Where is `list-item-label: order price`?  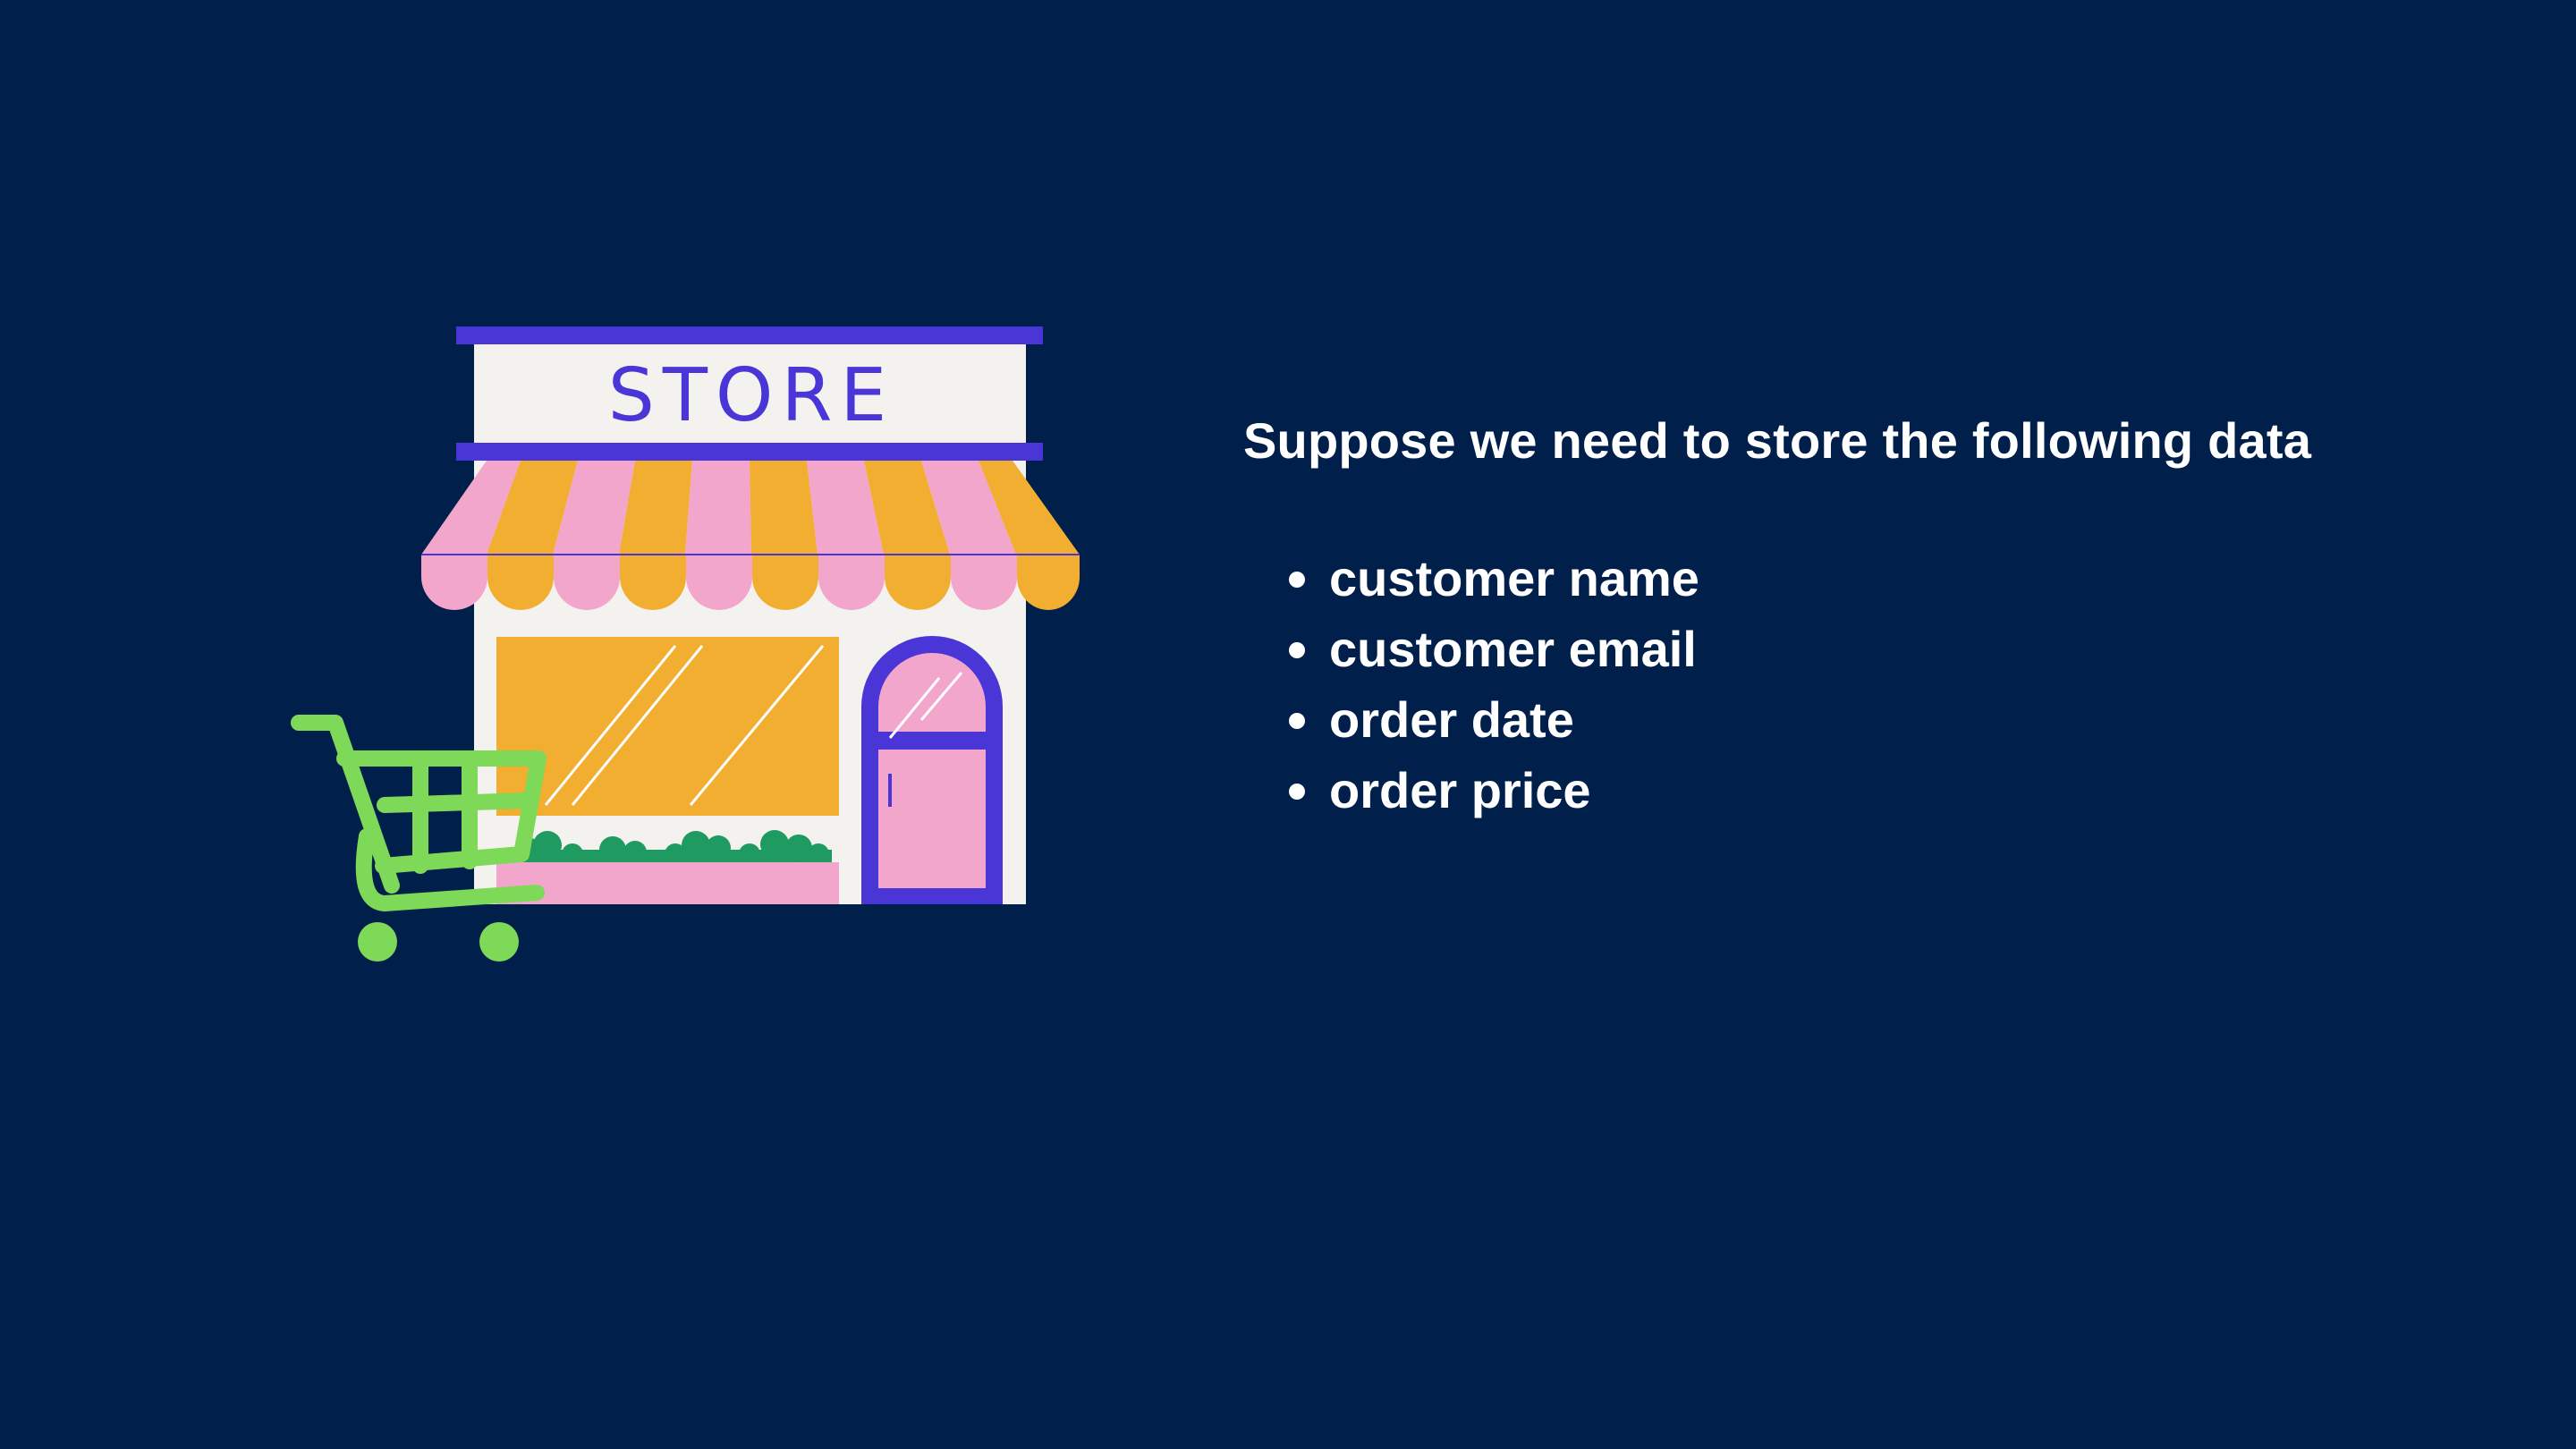 list-item-label: order price is located at coordinates (1460, 790).